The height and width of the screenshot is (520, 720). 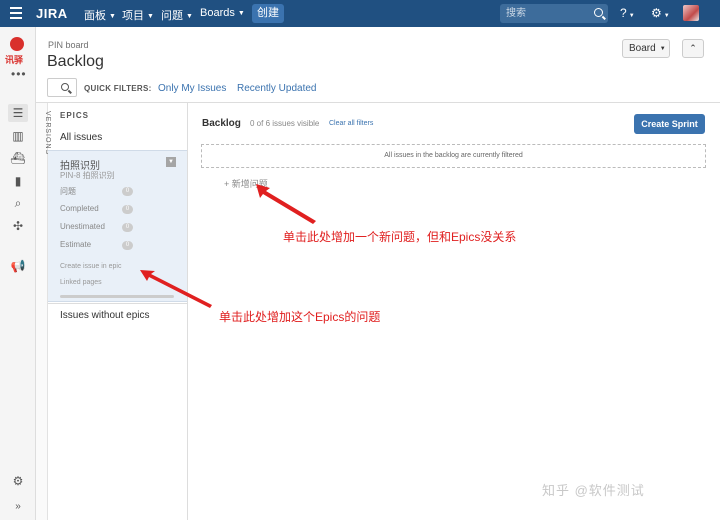 What do you see at coordinates (593, 490) in the screenshot?
I see `watermark: 知乎 @软件测试` at bounding box center [593, 490].